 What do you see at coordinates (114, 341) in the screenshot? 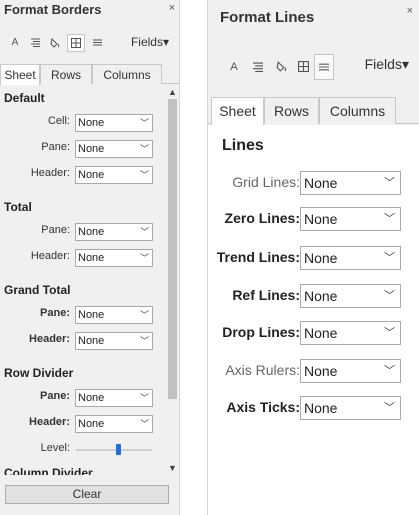
I see `grand-total-header-select: None ﹀` at bounding box center [114, 341].